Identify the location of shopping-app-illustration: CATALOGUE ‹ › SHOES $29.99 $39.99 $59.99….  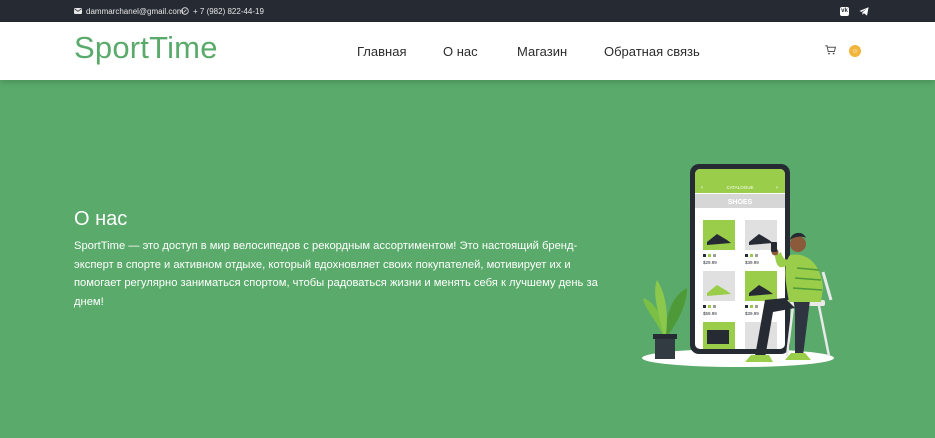
(738, 265).